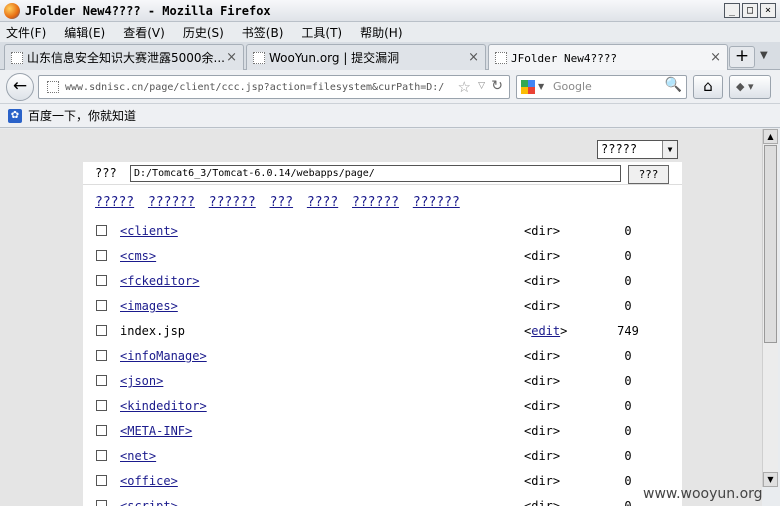 This screenshot has height=506, width=780. I want to click on scroll-up-icon: ▲, so click(770, 136).